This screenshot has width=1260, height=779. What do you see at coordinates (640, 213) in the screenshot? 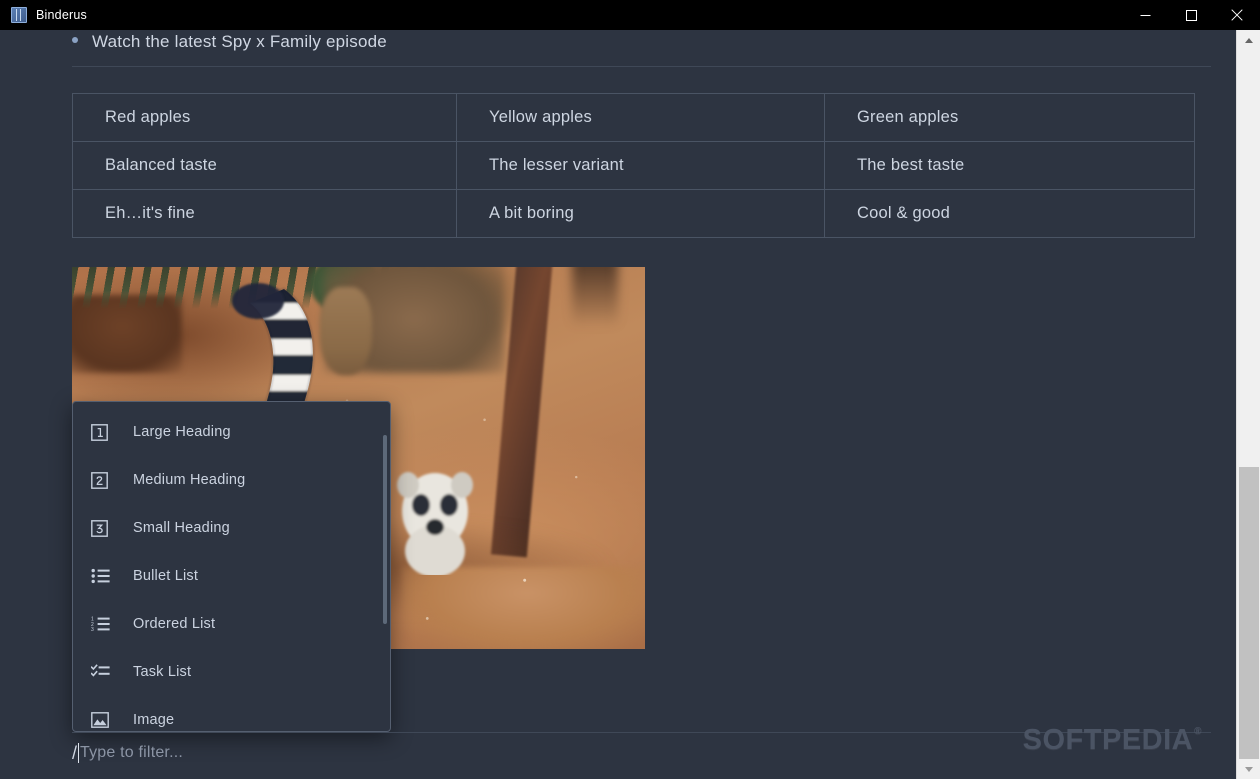
I see `table-cell: A bit boring` at bounding box center [640, 213].